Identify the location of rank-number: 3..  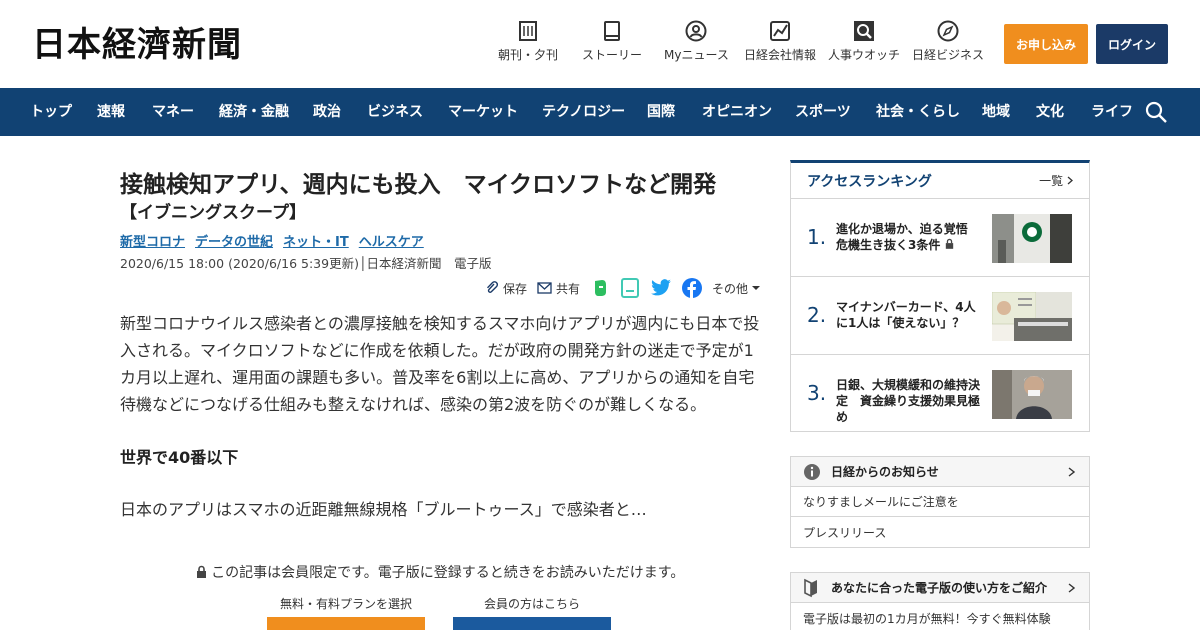
(817, 393).